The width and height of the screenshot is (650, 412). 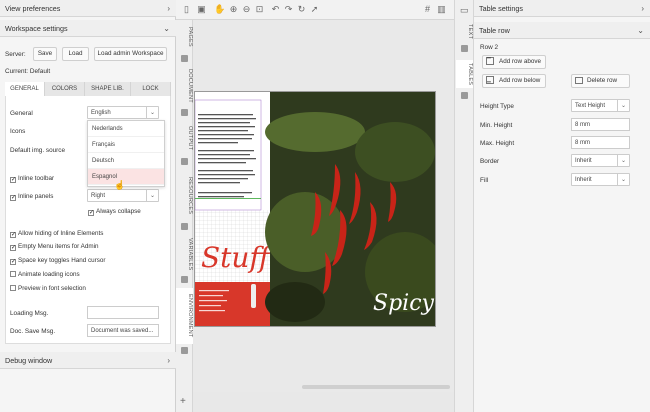 I want to click on border-select: Inherit ⌄, so click(x=600, y=160).